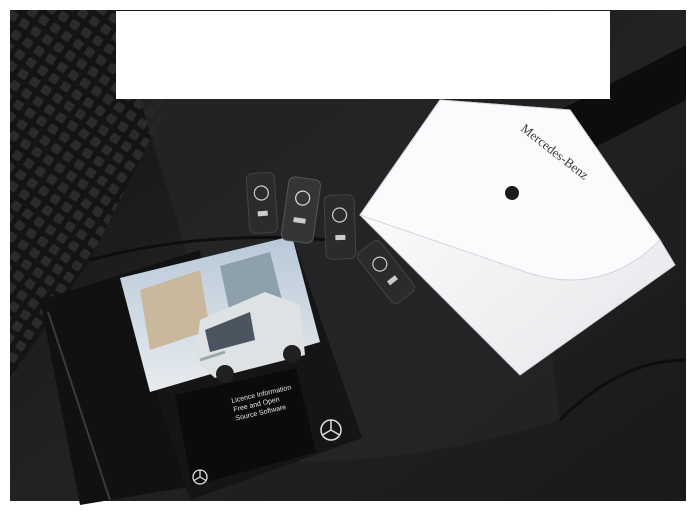 The height and width of the screenshot is (511, 693). I want to click on redaction-bar, so click(363, 55).